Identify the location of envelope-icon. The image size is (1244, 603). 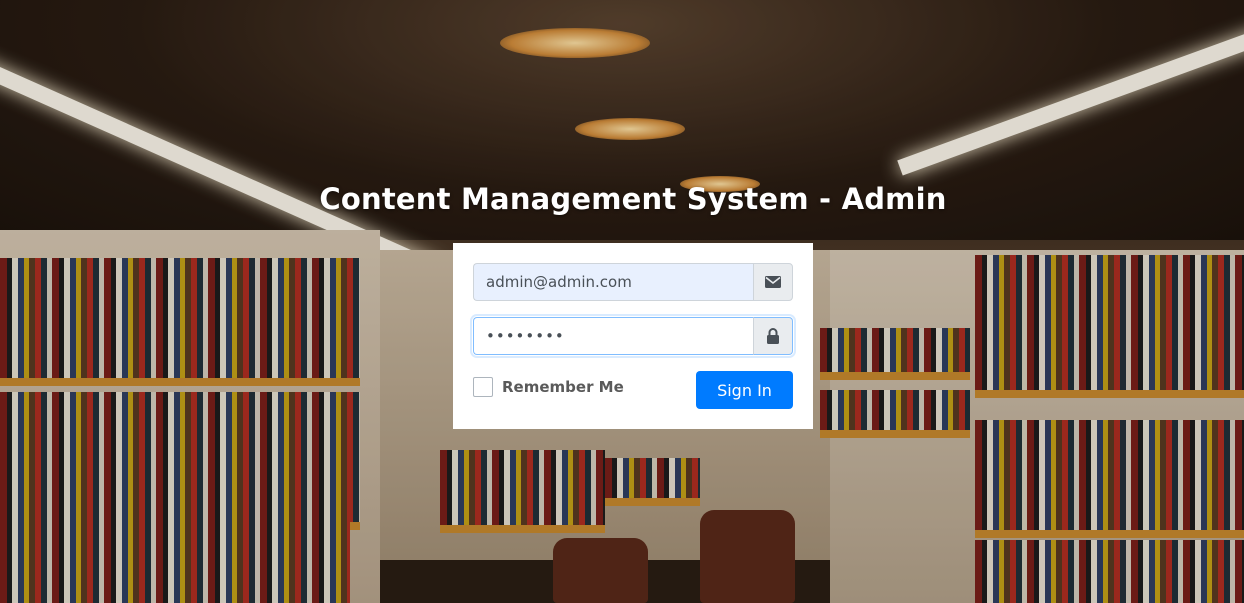
(773, 282).